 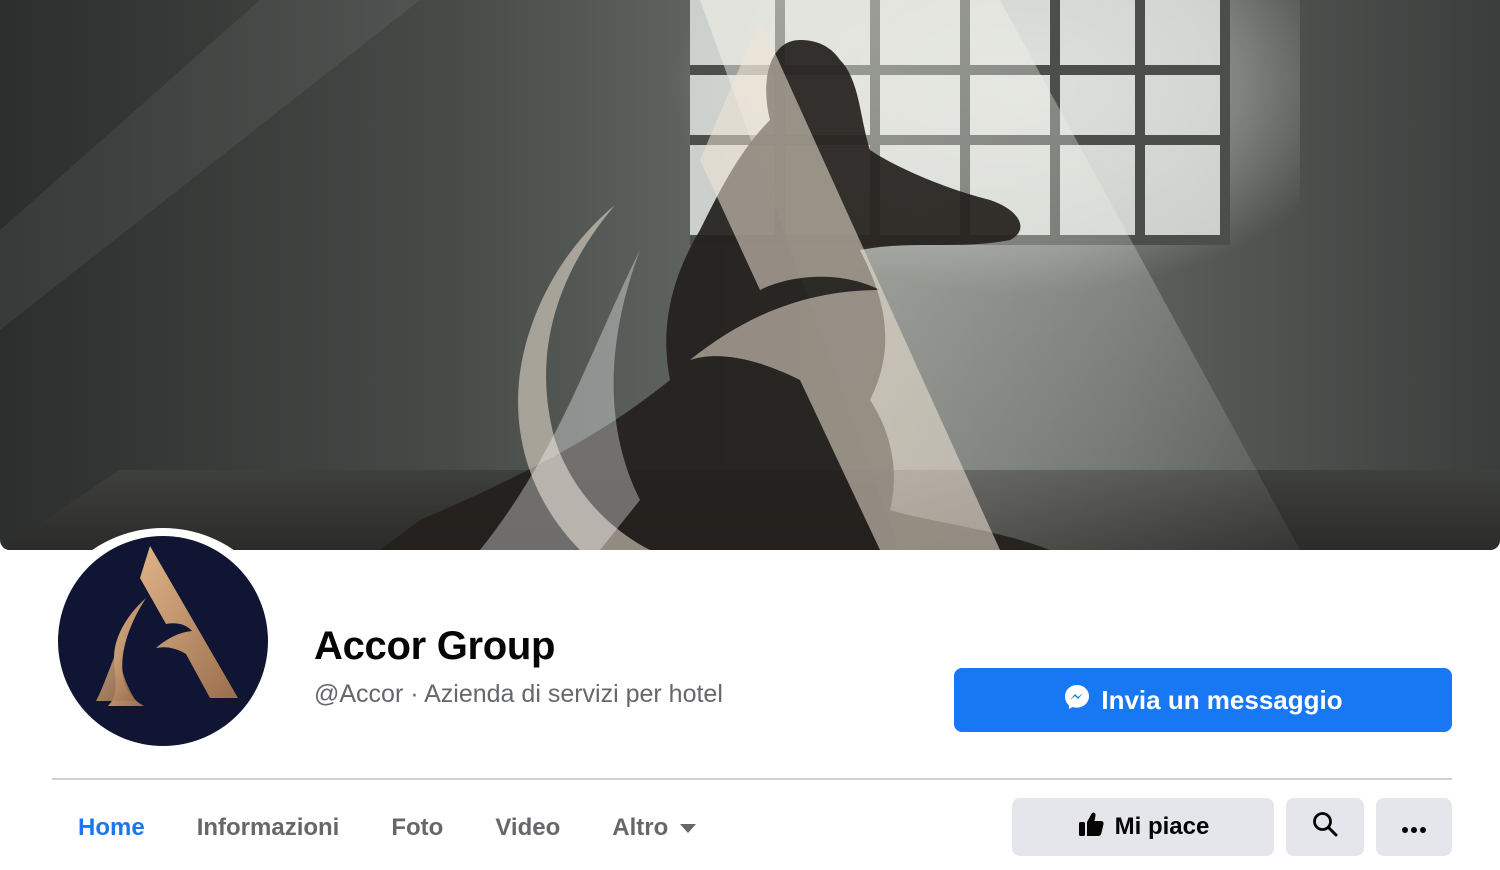 What do you see at coordinates (640, 827) in the screenshot?
I see `tab-label: Altro` at bounding box center [640, 827].